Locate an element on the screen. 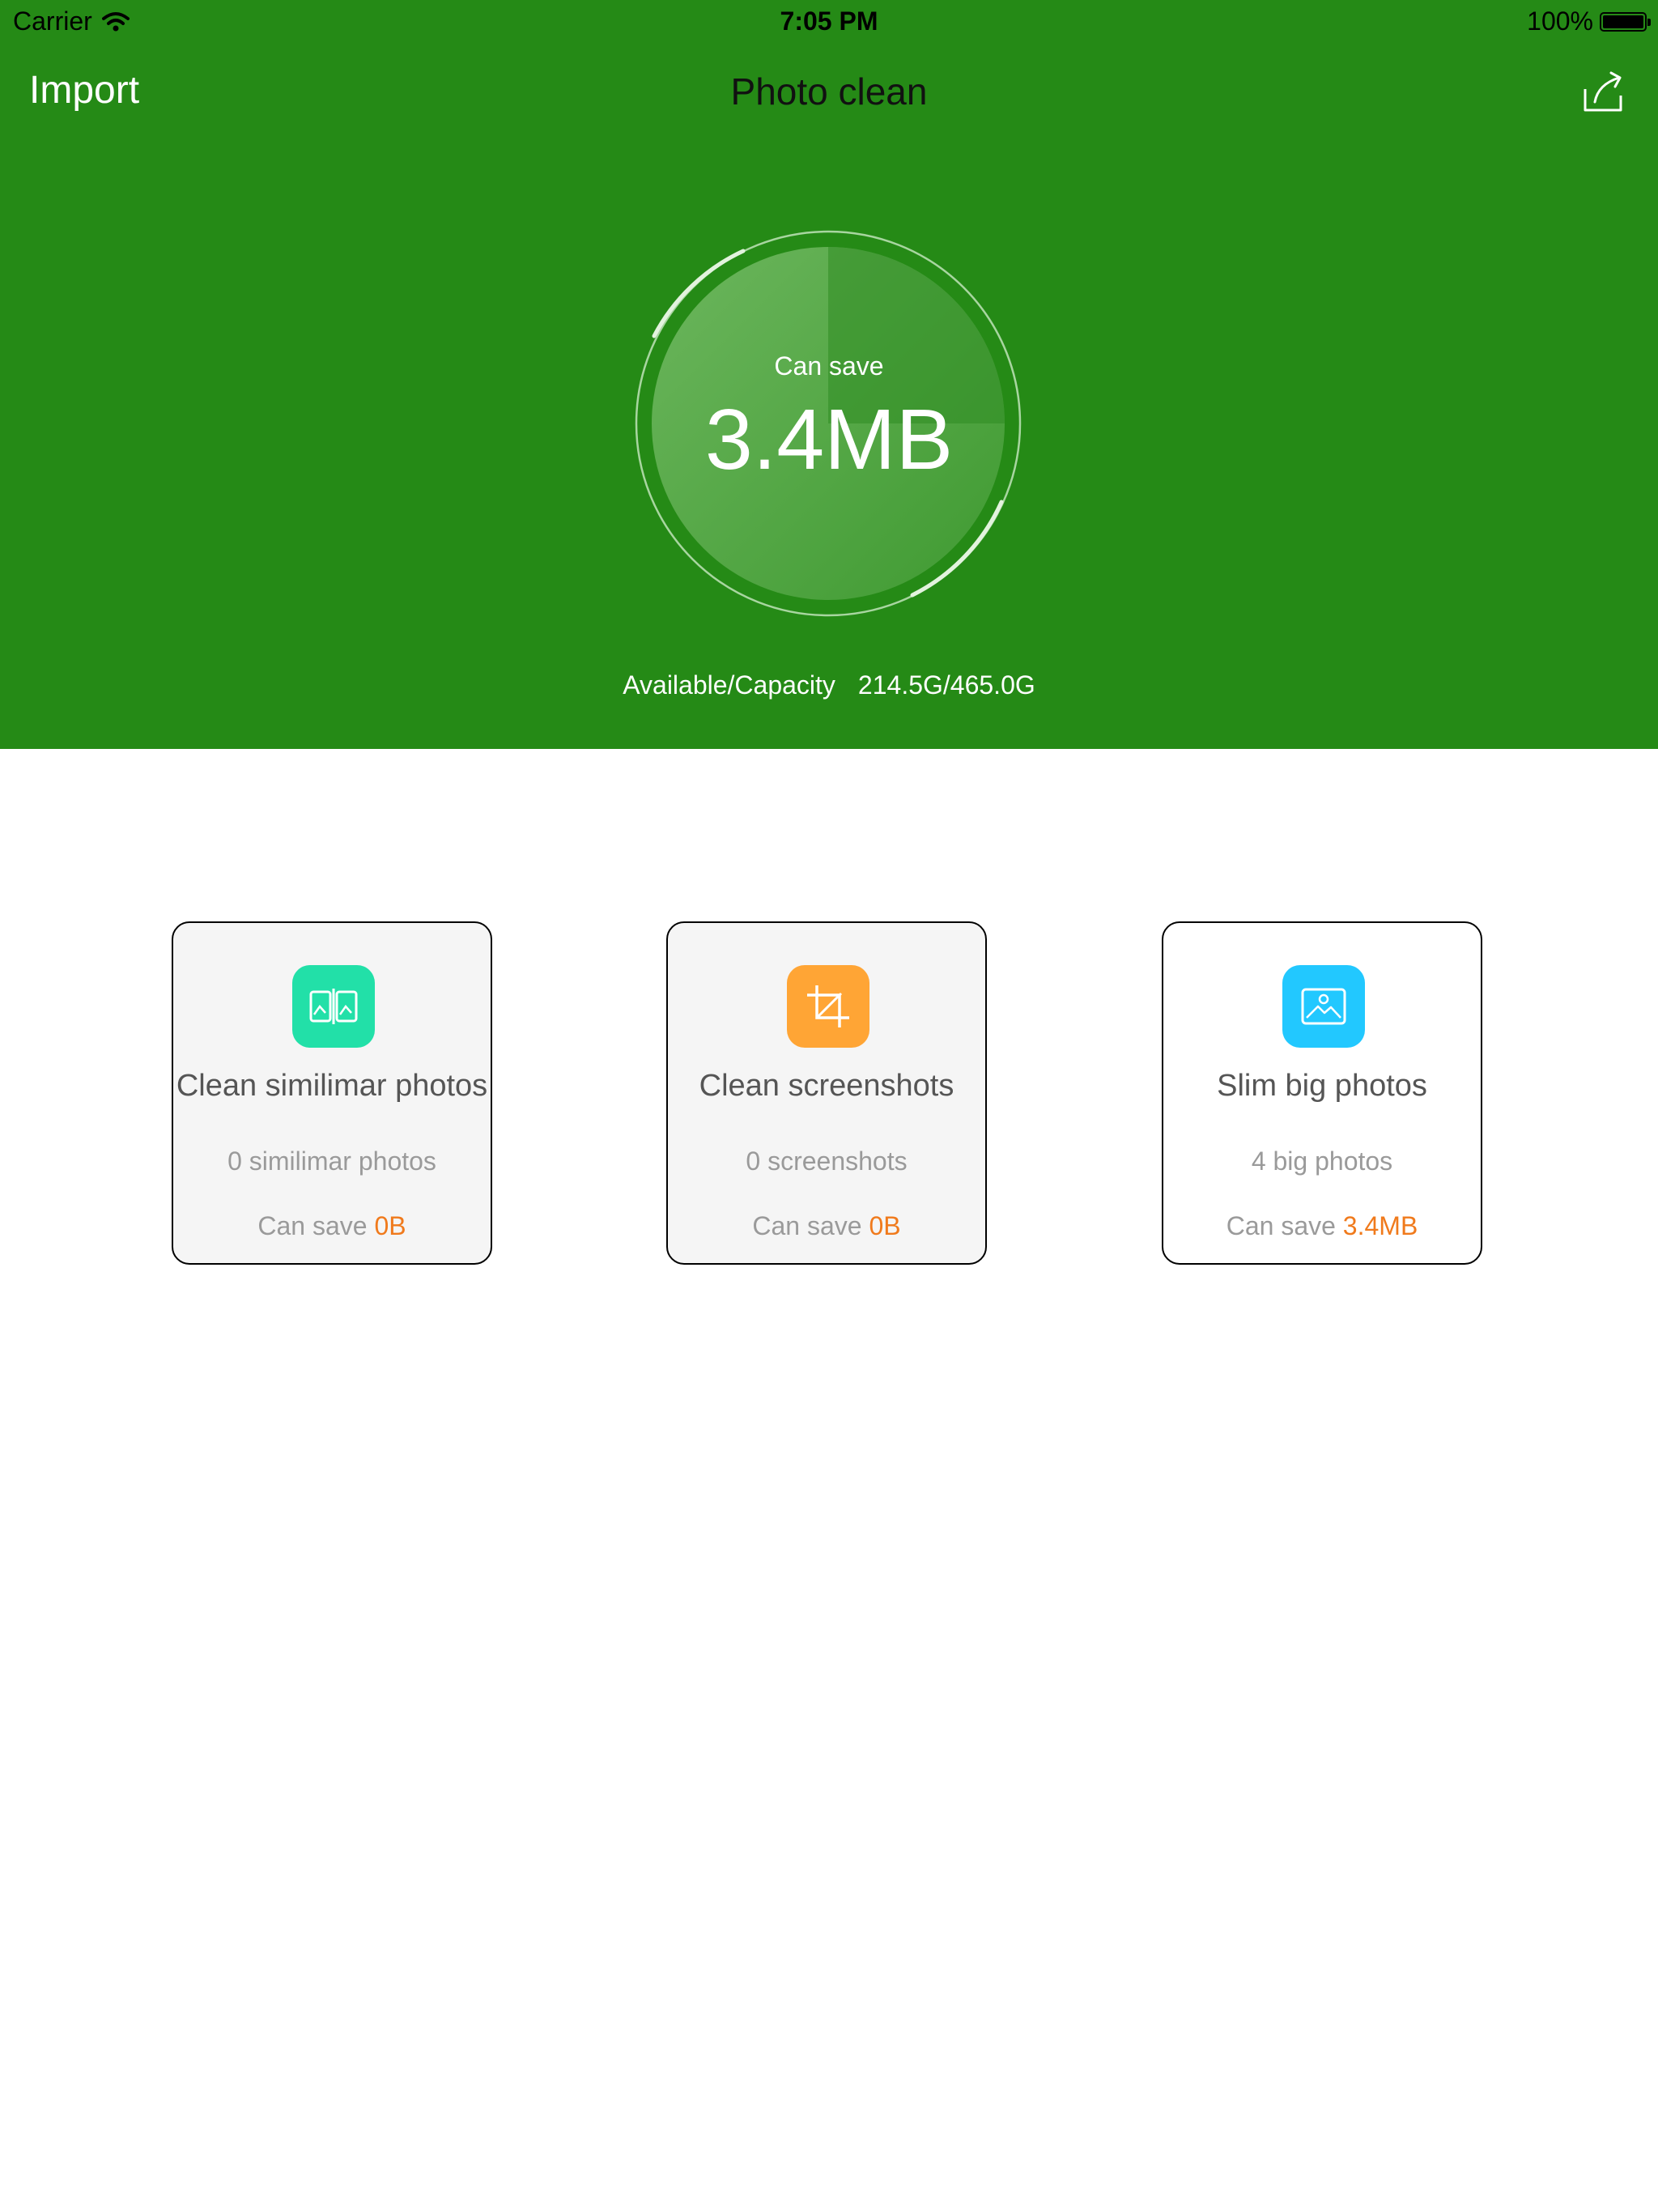  similar-photos-icon is located at coordinates (333, 1007).